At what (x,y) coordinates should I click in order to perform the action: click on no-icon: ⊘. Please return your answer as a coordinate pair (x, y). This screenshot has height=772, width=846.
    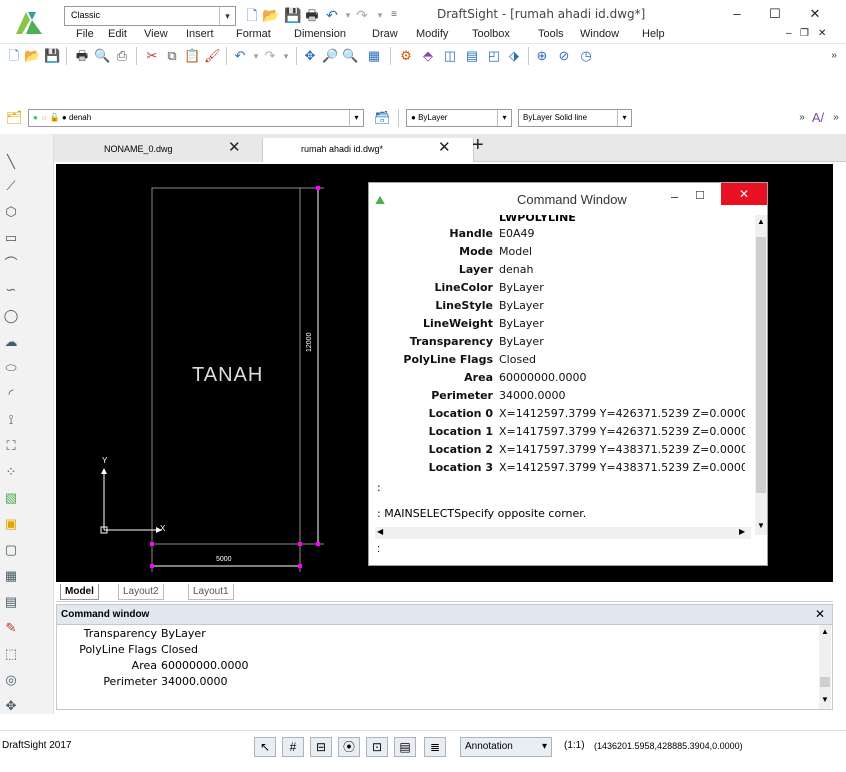
    Looking at the image, I should click on (564, 56).